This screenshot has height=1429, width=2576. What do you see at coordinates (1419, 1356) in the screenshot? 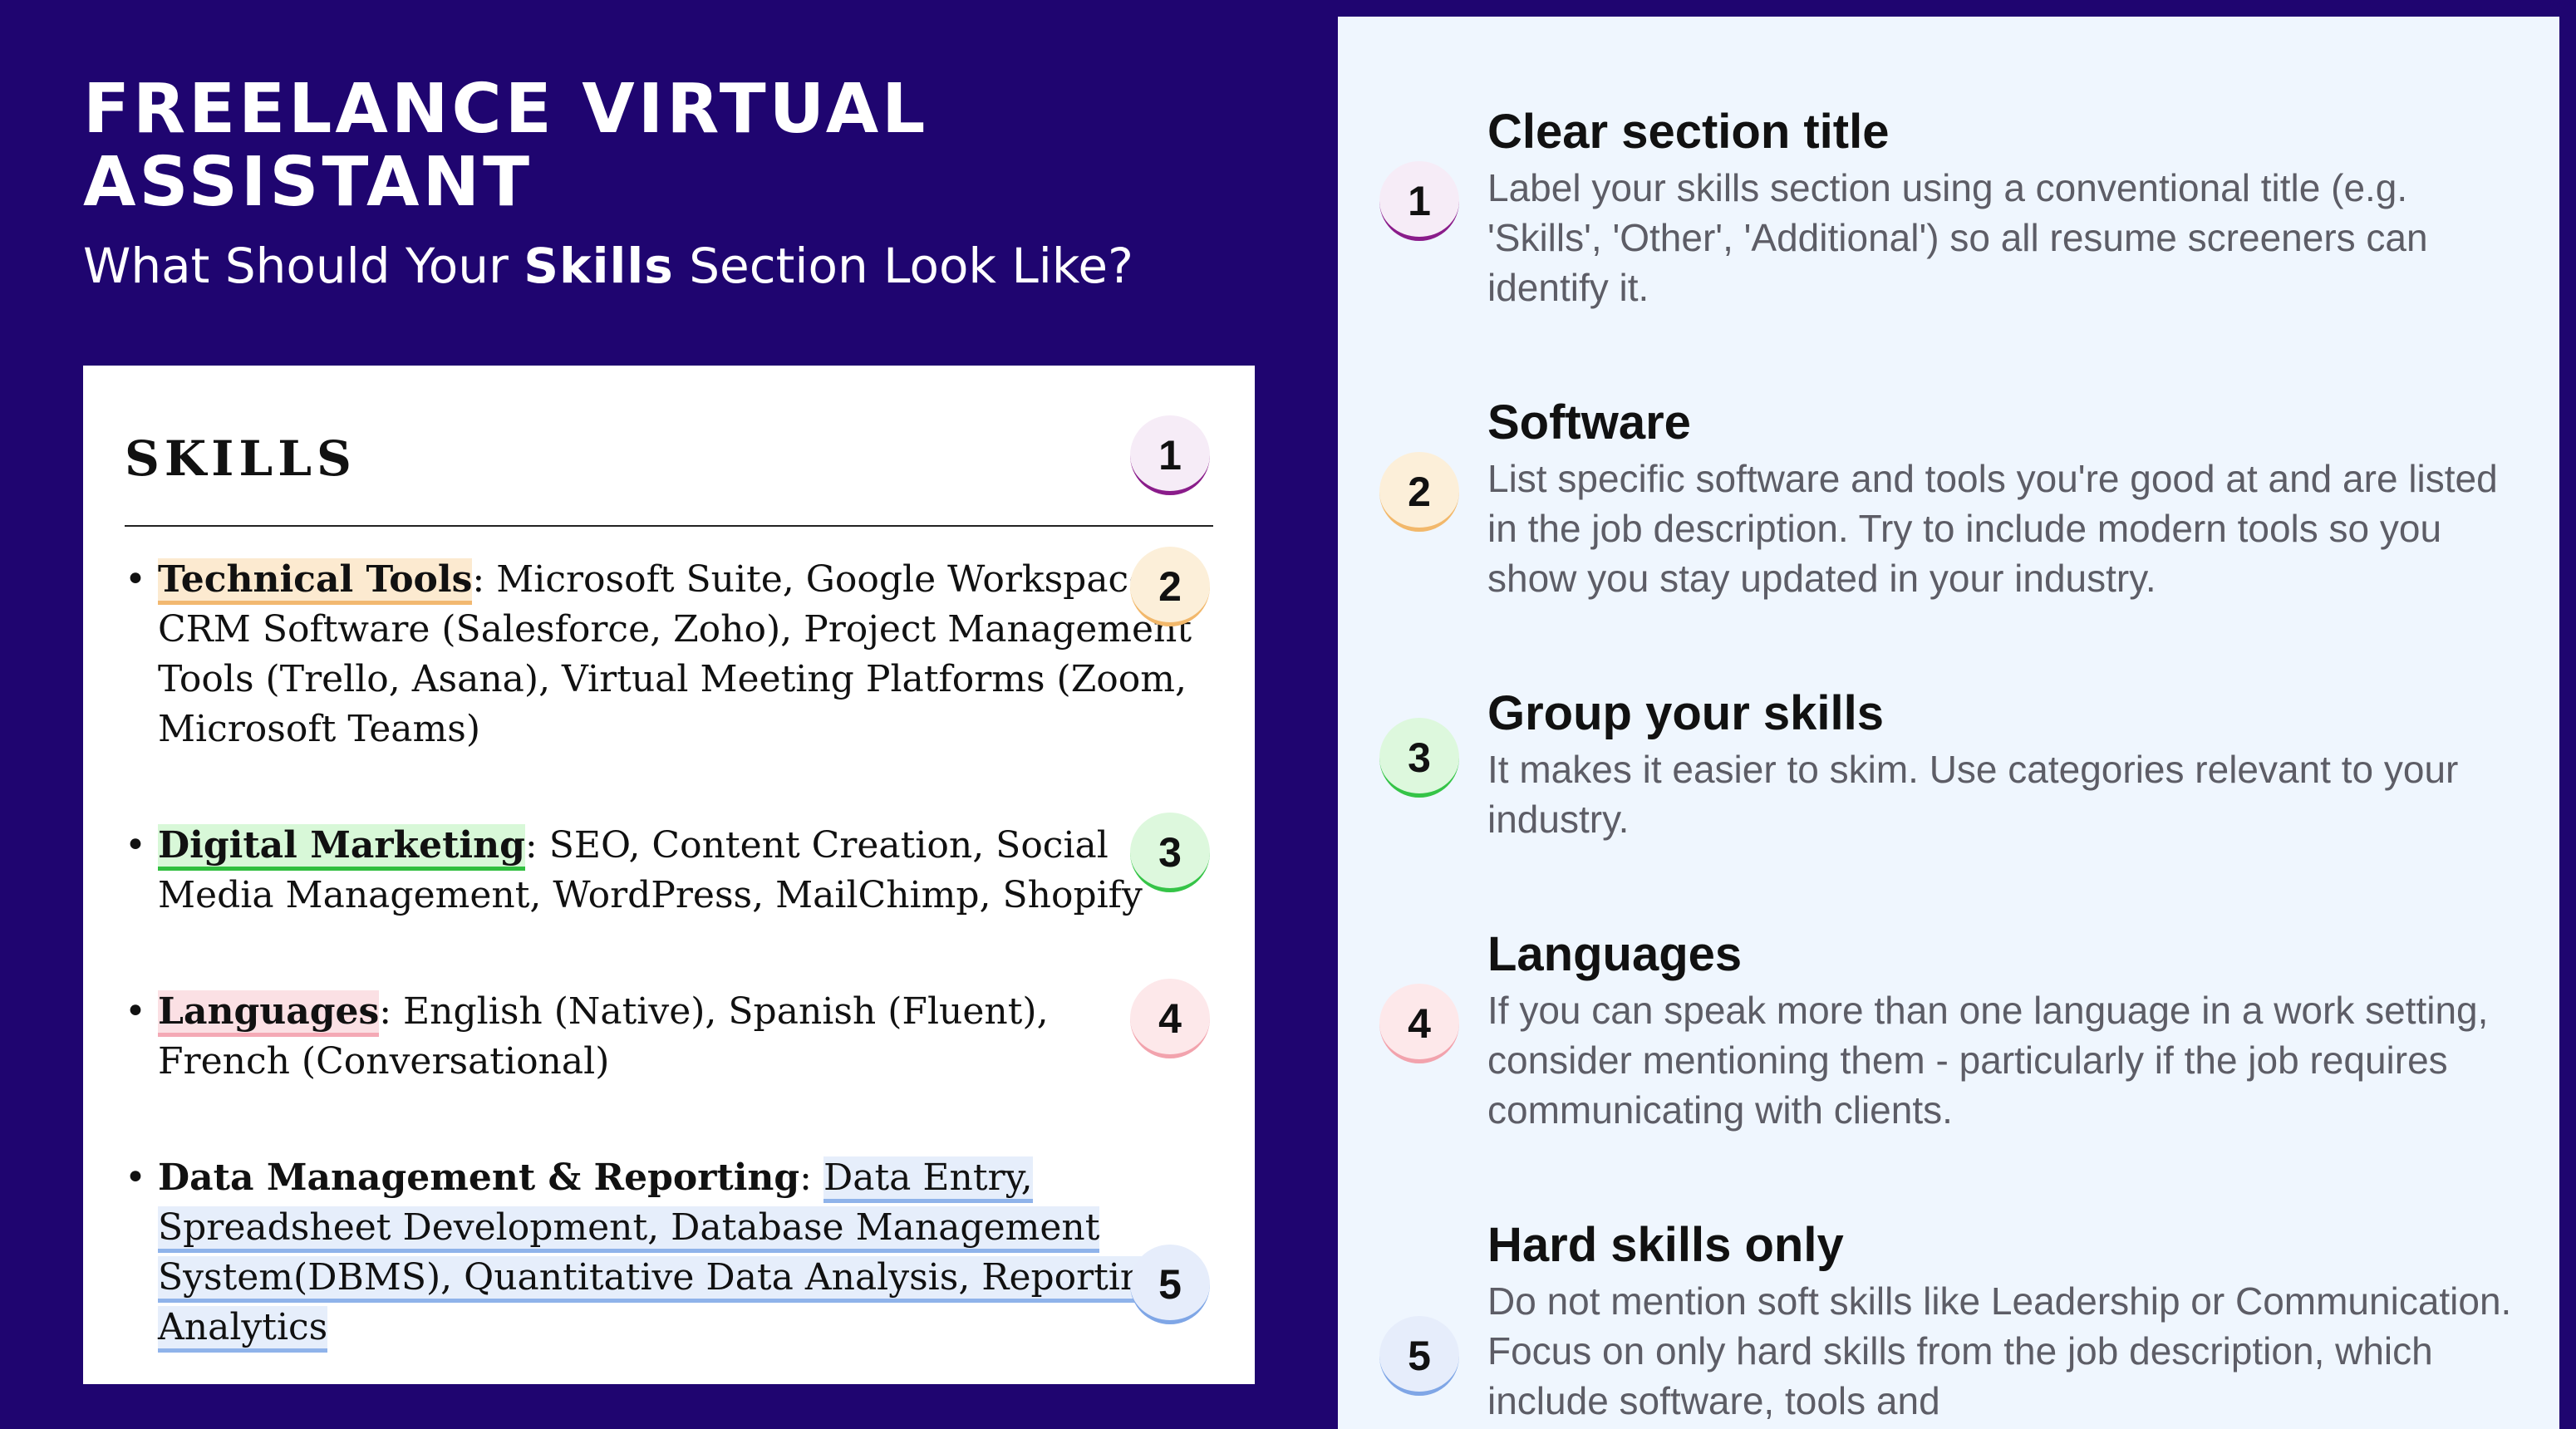
I see `tip-badge-5: 5` at bounding box center [1419, 1356].